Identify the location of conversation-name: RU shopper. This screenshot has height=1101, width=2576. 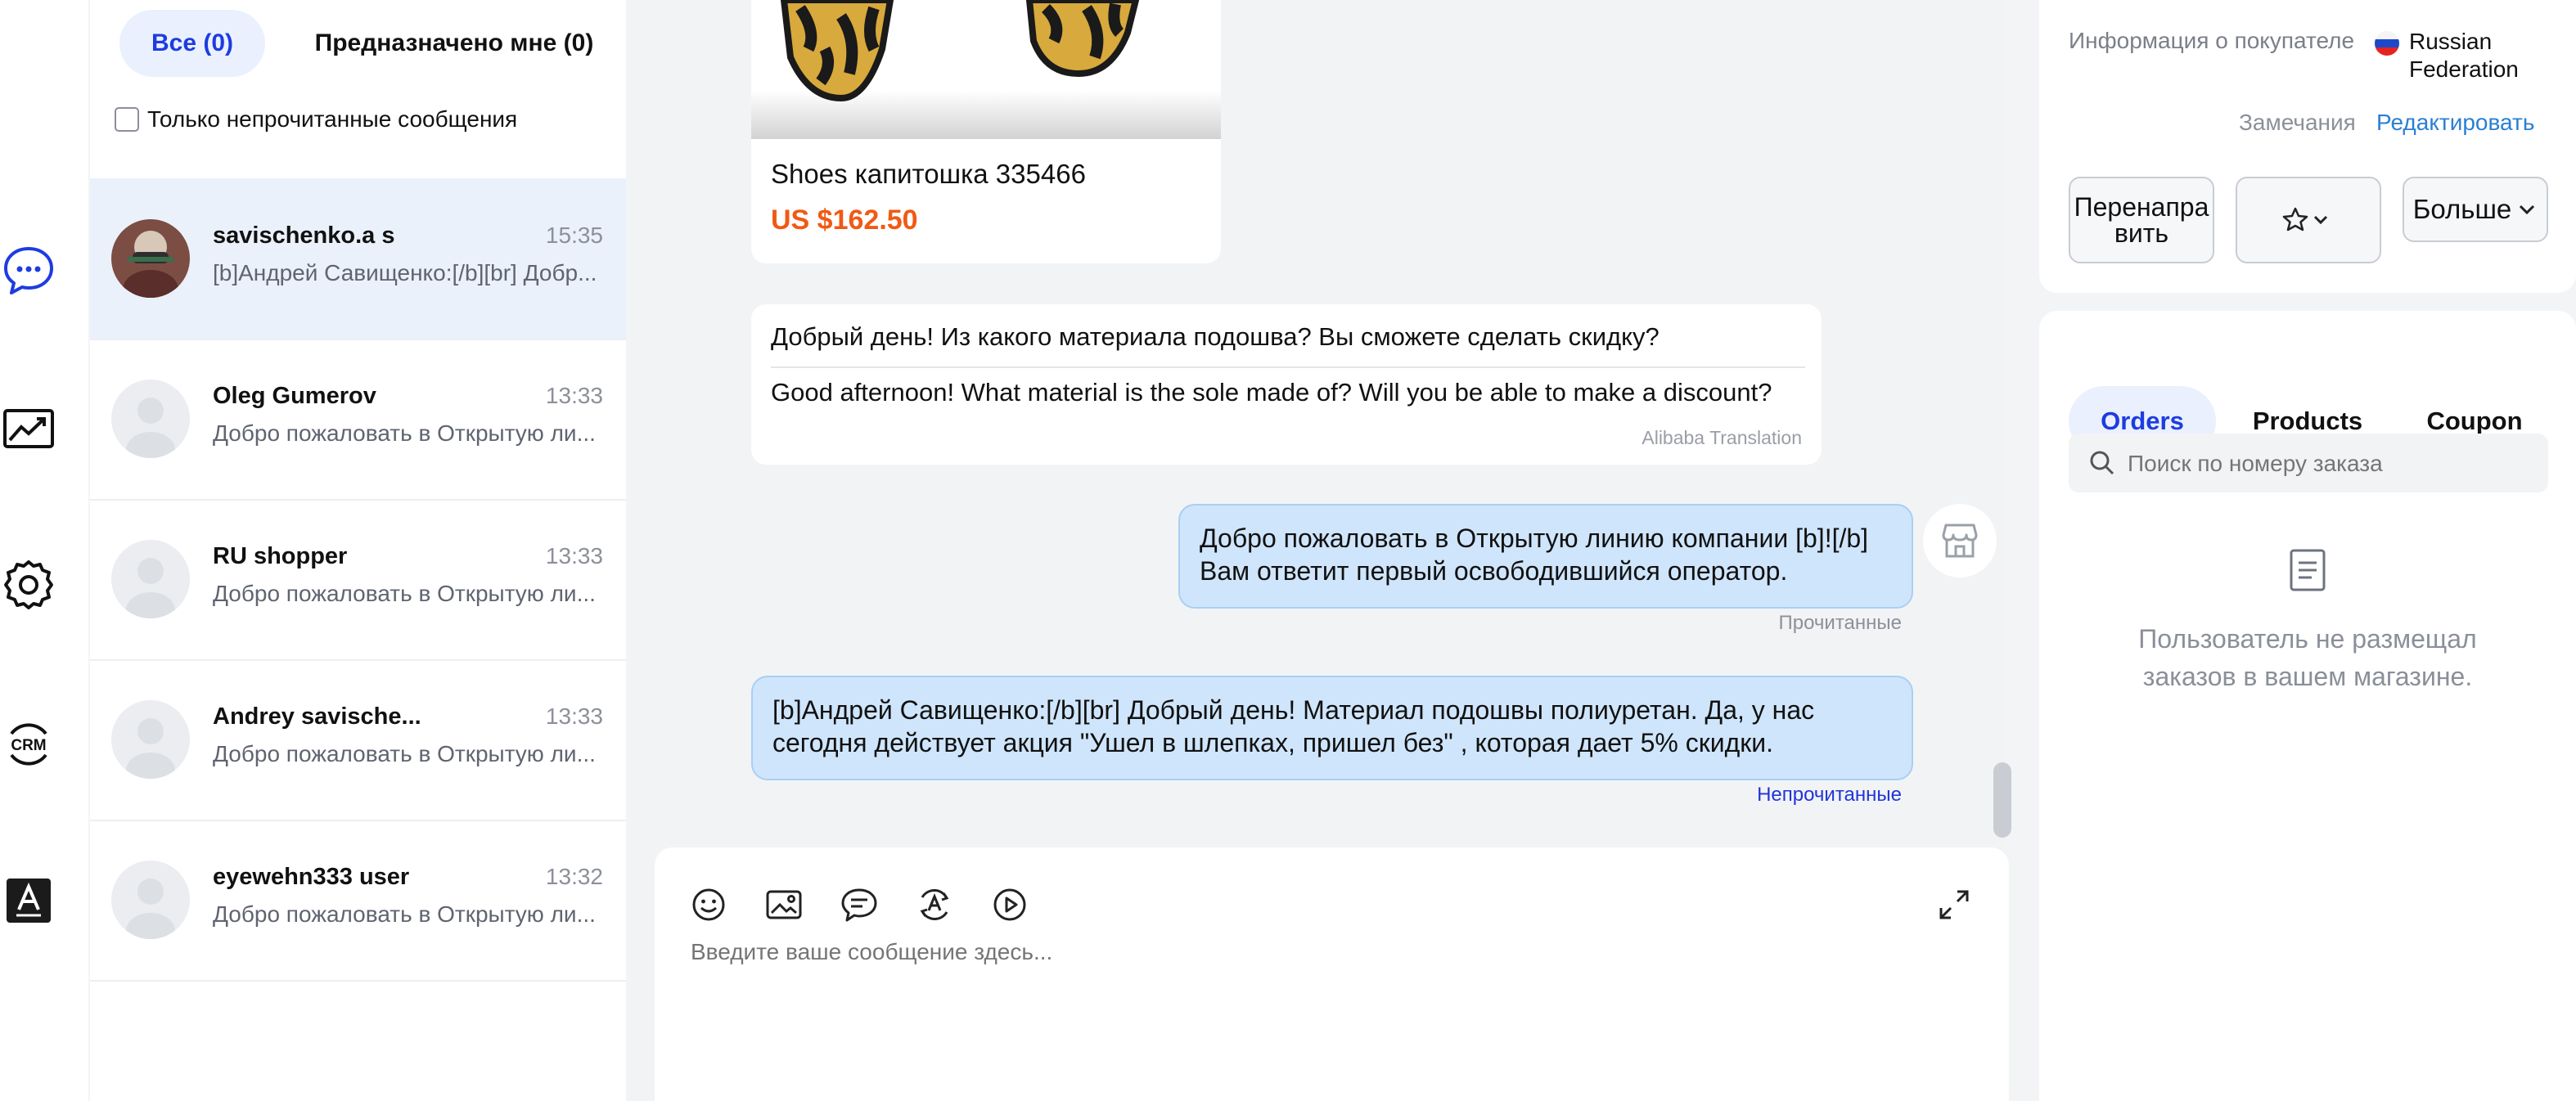
(281, 556).